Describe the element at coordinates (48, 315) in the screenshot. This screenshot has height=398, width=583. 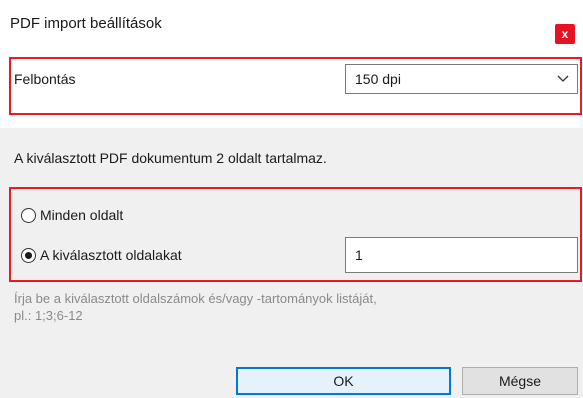
I see `hint-line-2: pl.: 1;3;6-12` at that location.